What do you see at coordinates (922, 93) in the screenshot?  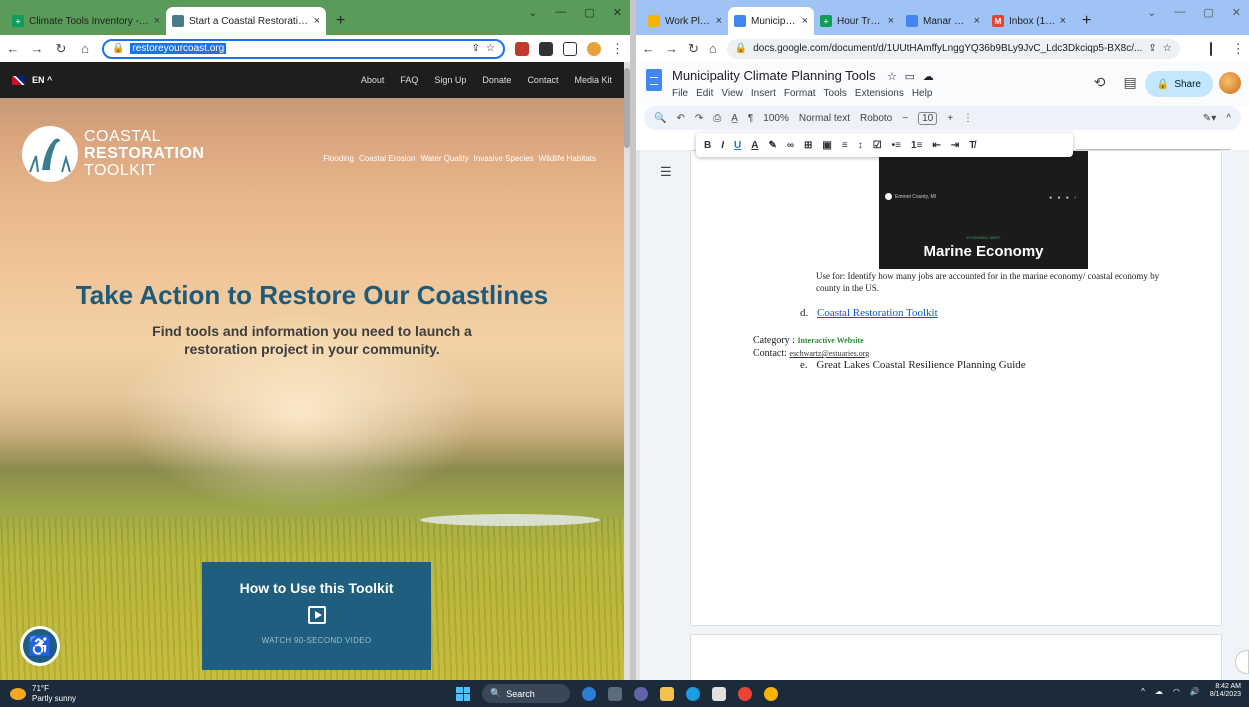 I see `menu-help: Help` at bounding box center [922, 93].